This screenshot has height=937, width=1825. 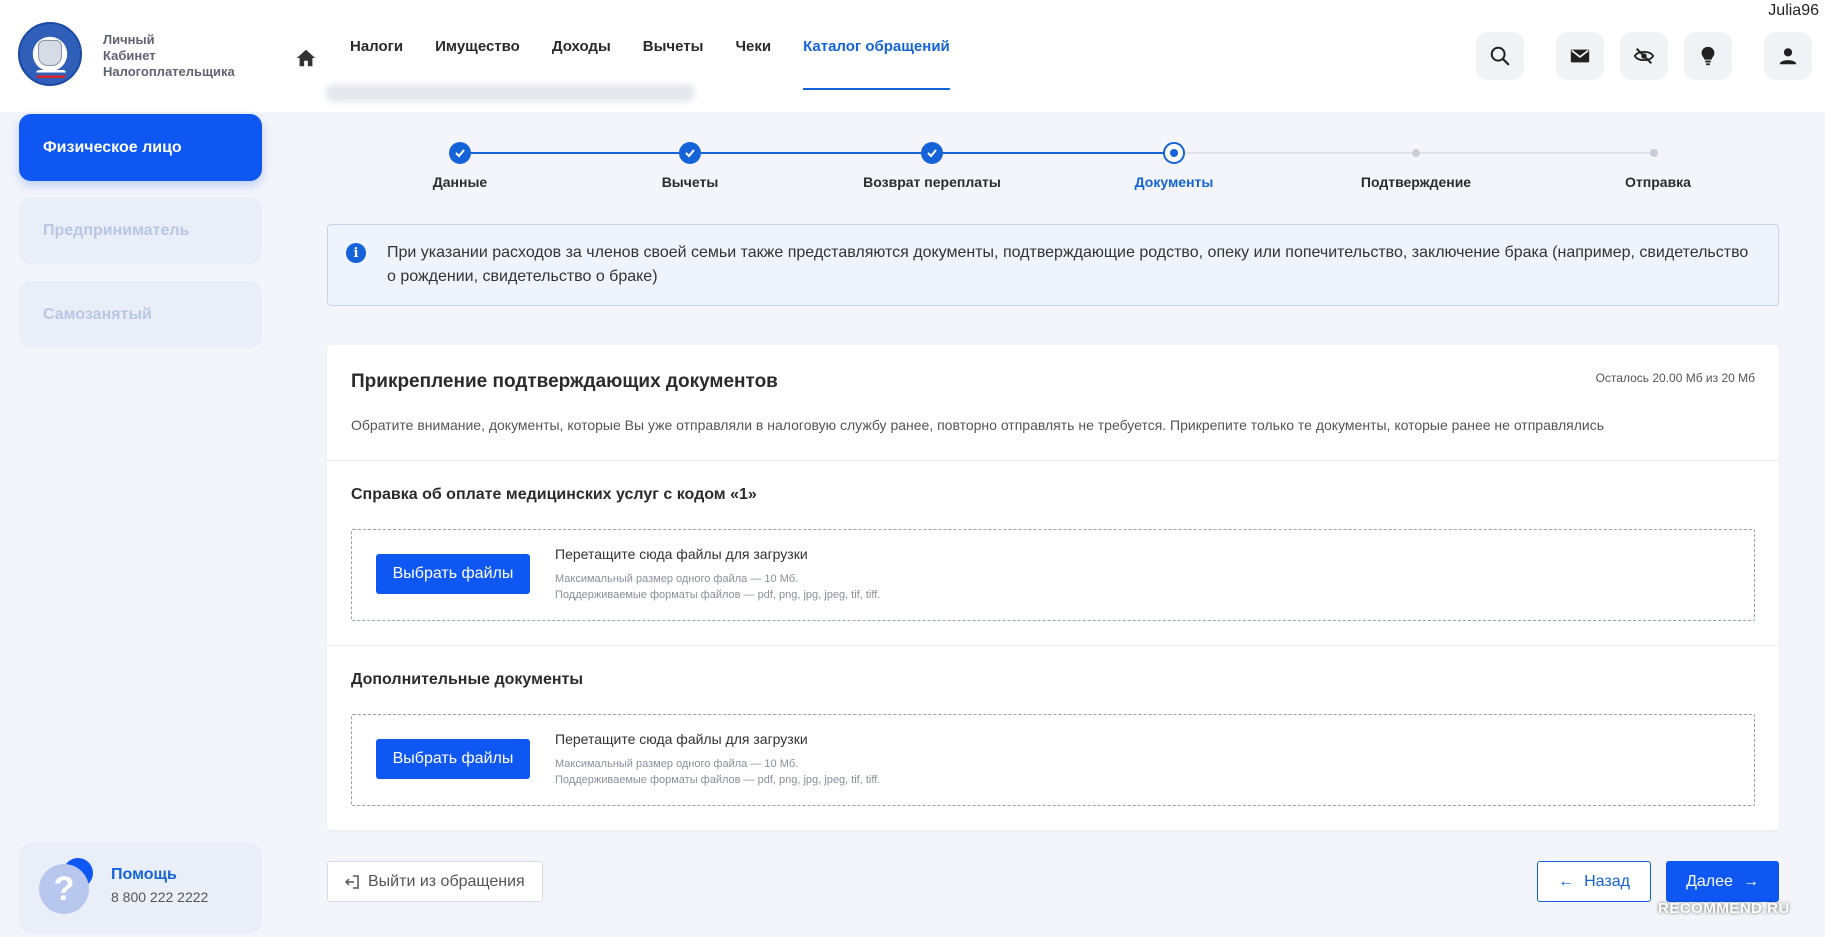 I want to click on step-label-documents: Документы, so click(x=1174, y=182).